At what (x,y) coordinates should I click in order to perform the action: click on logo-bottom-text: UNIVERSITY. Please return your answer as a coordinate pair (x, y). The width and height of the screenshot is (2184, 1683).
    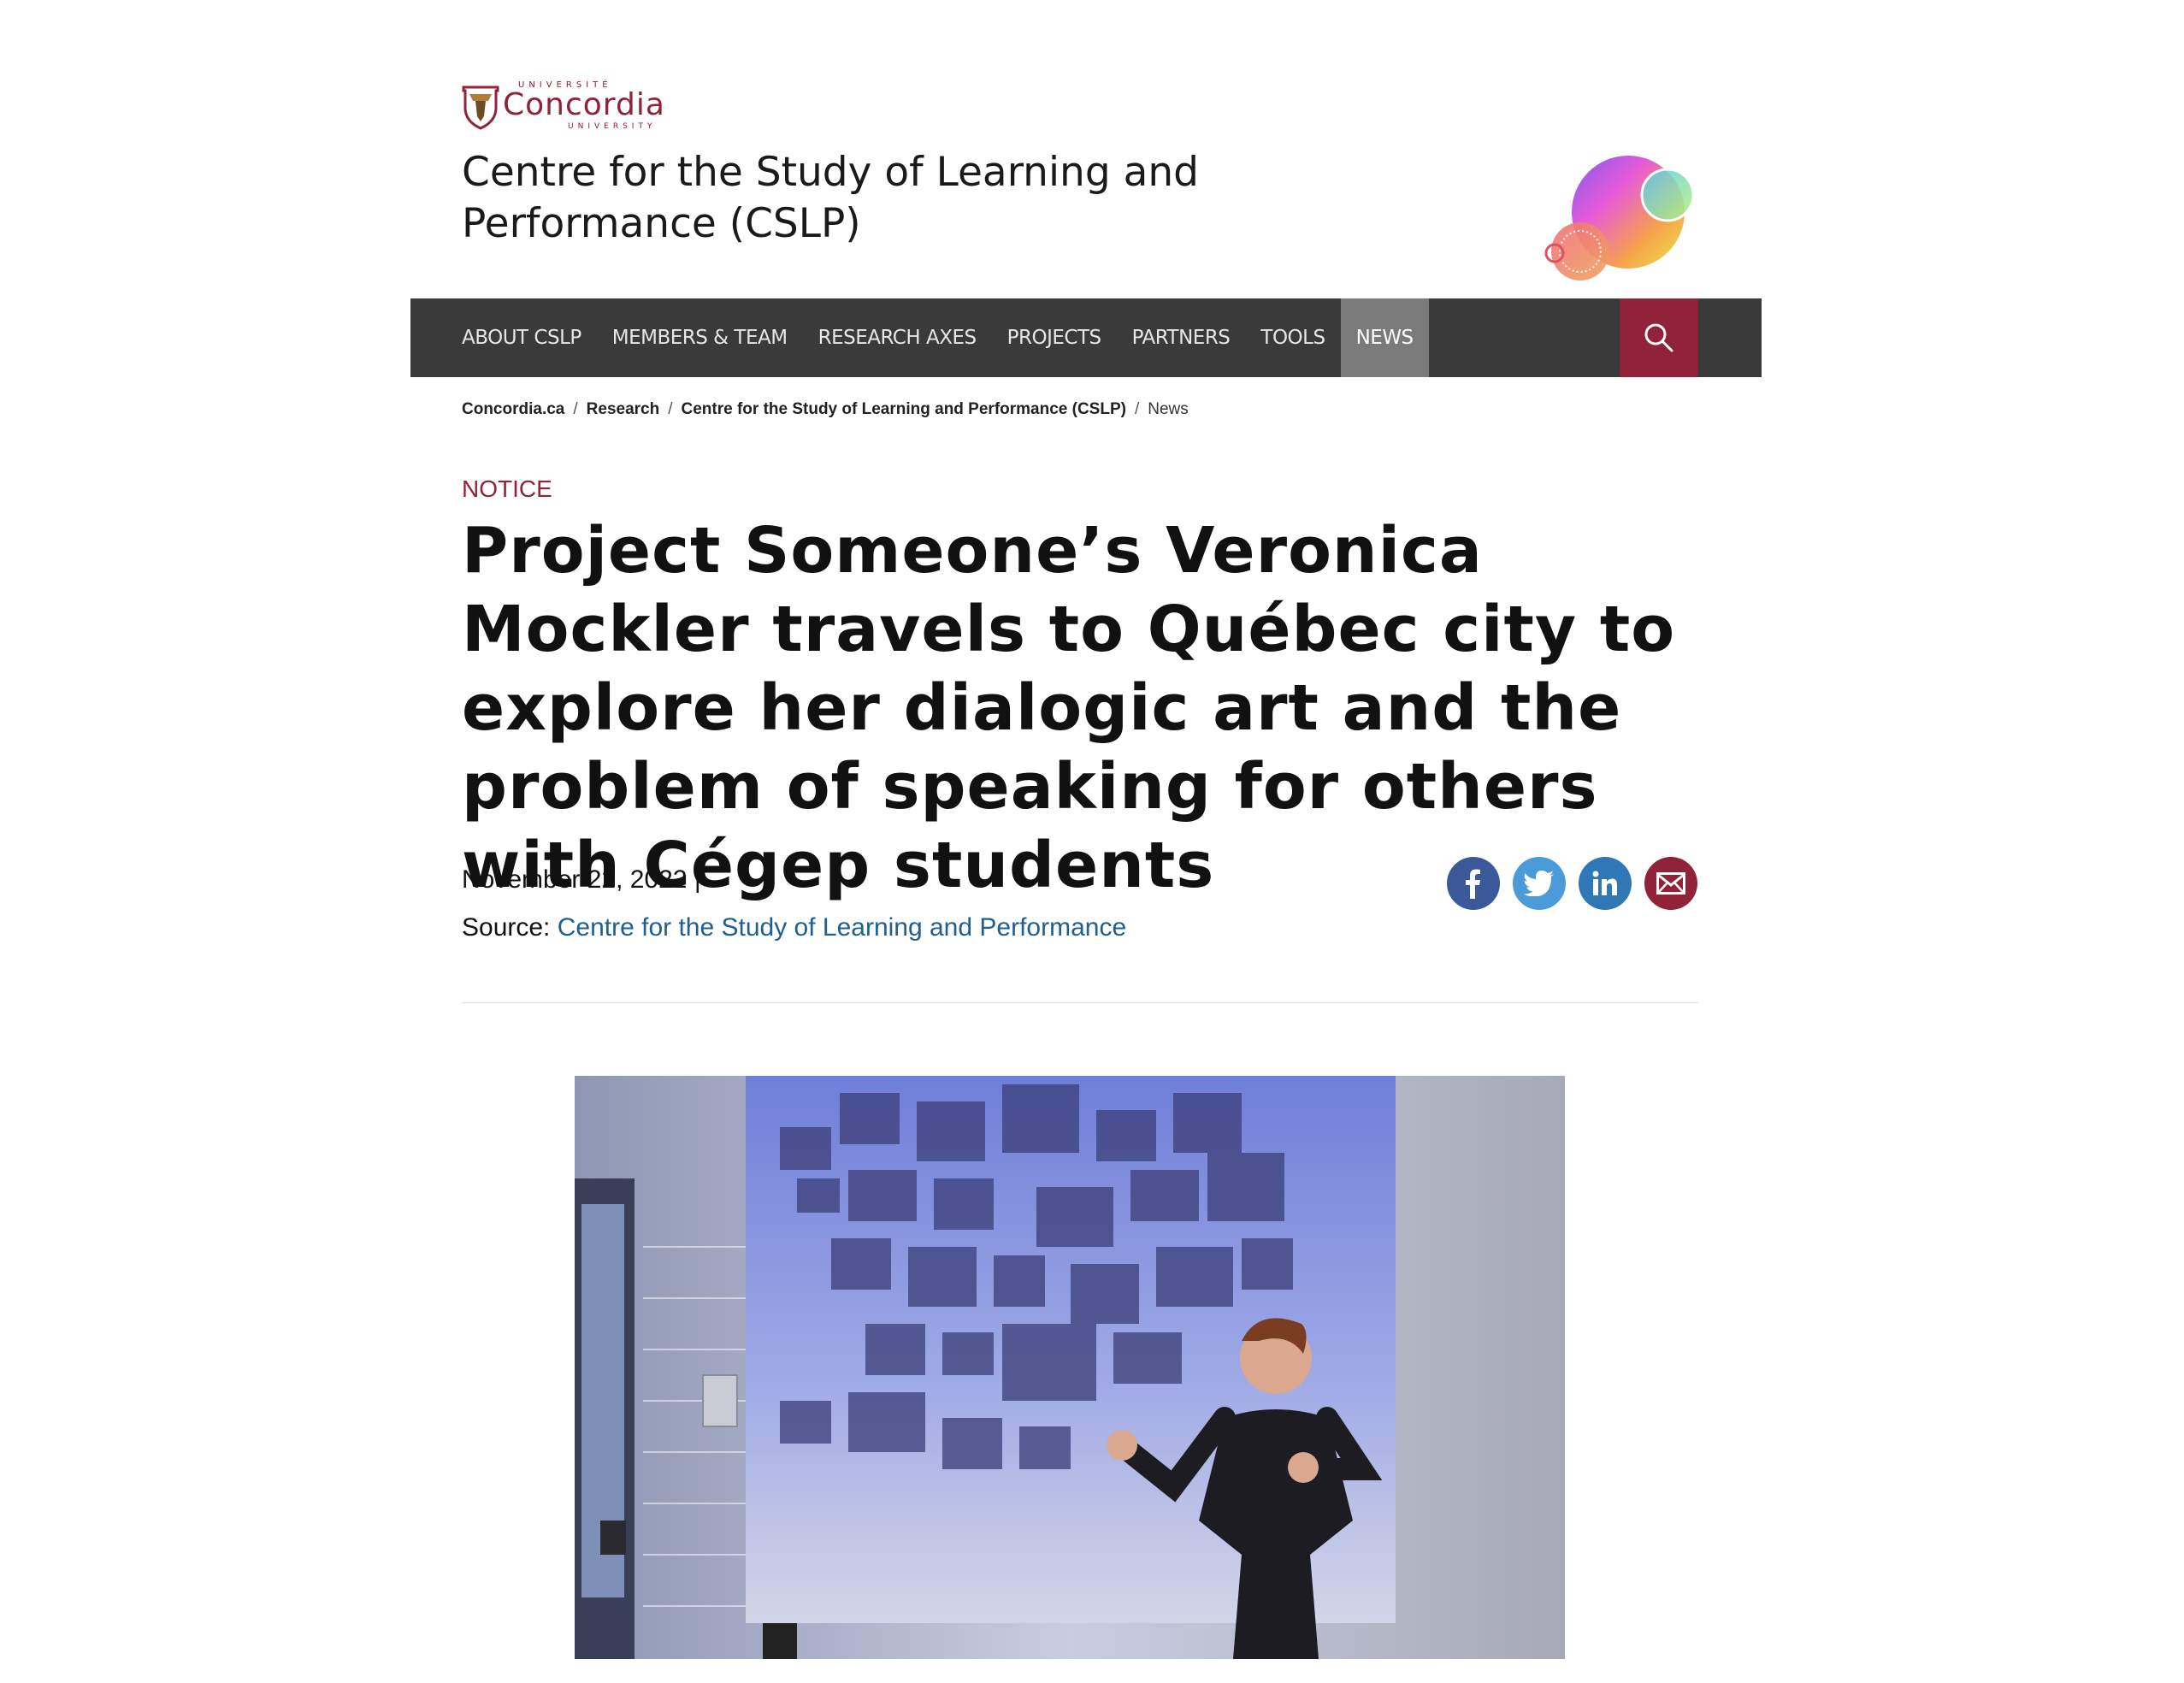
    Looking at the image, I should click on (612, 127).